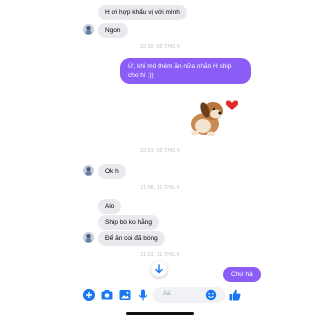  I want to click on emoji-icon, so click(211, 295).